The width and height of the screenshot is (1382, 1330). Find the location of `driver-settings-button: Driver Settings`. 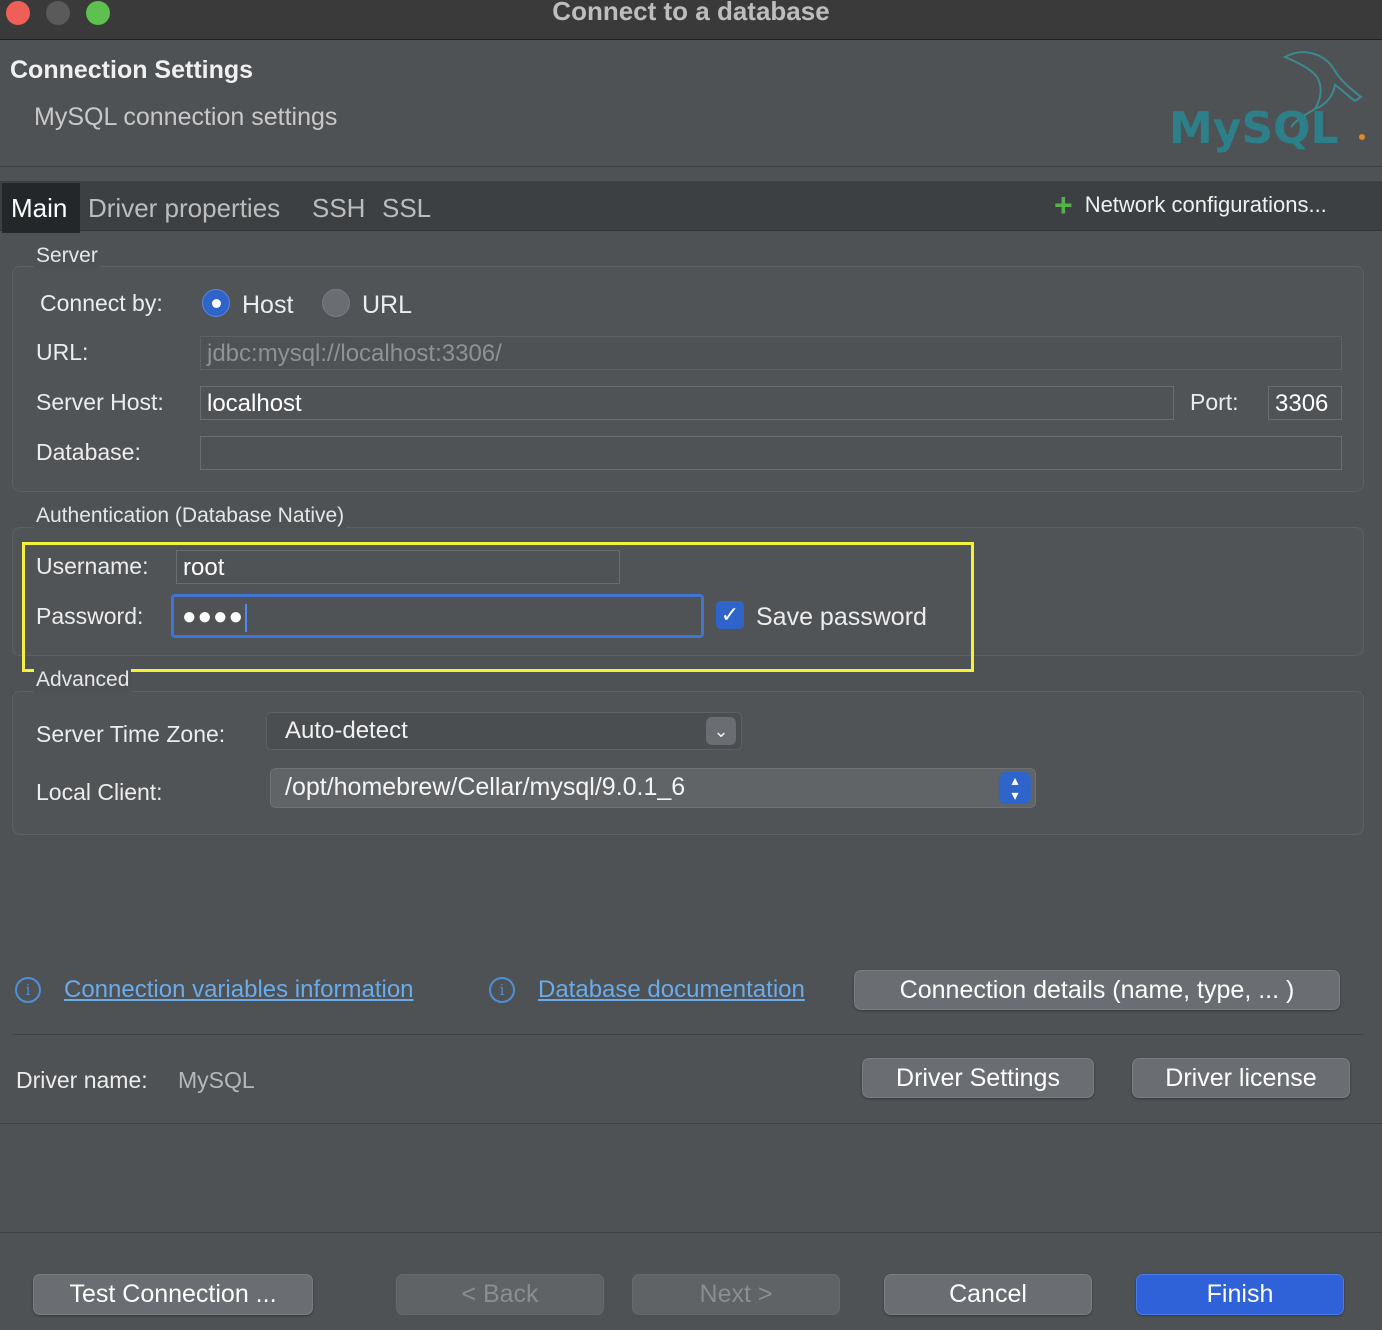

driver-settings-button: Driver Settings is located at coordinates (978, 1078).